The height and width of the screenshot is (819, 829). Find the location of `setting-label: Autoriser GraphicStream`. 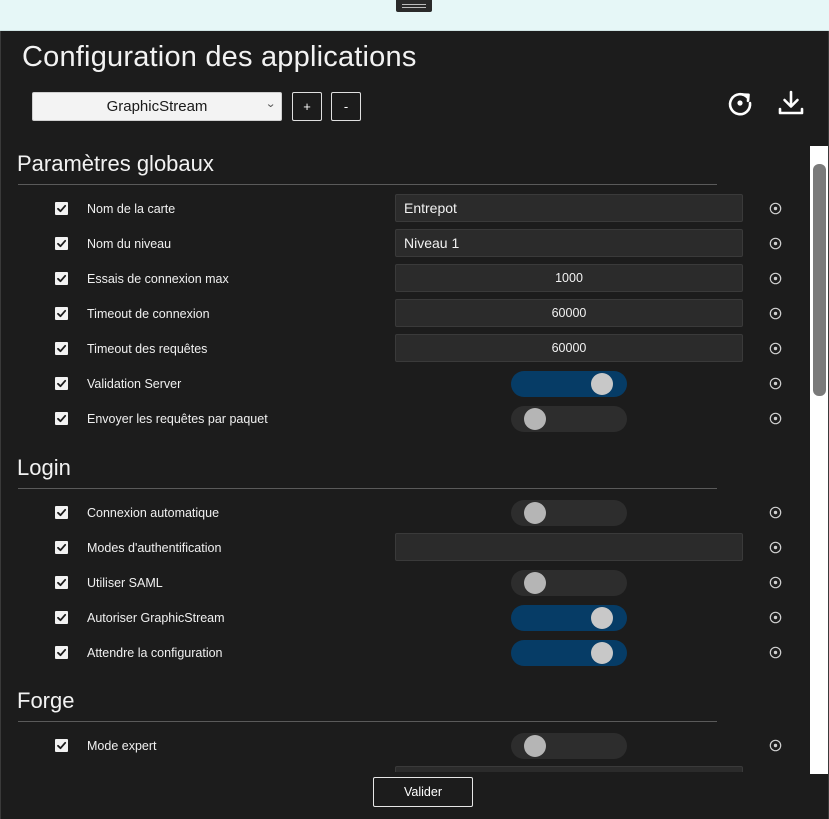

setting-label: Autoriser GraphicStream is located at coordinates (156, 618).